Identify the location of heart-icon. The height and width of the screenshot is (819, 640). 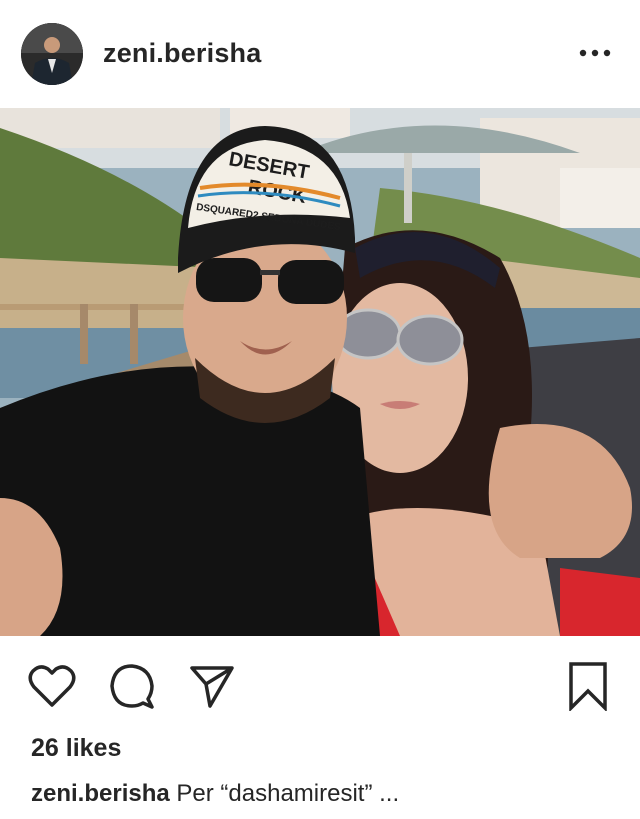
(52, 686).